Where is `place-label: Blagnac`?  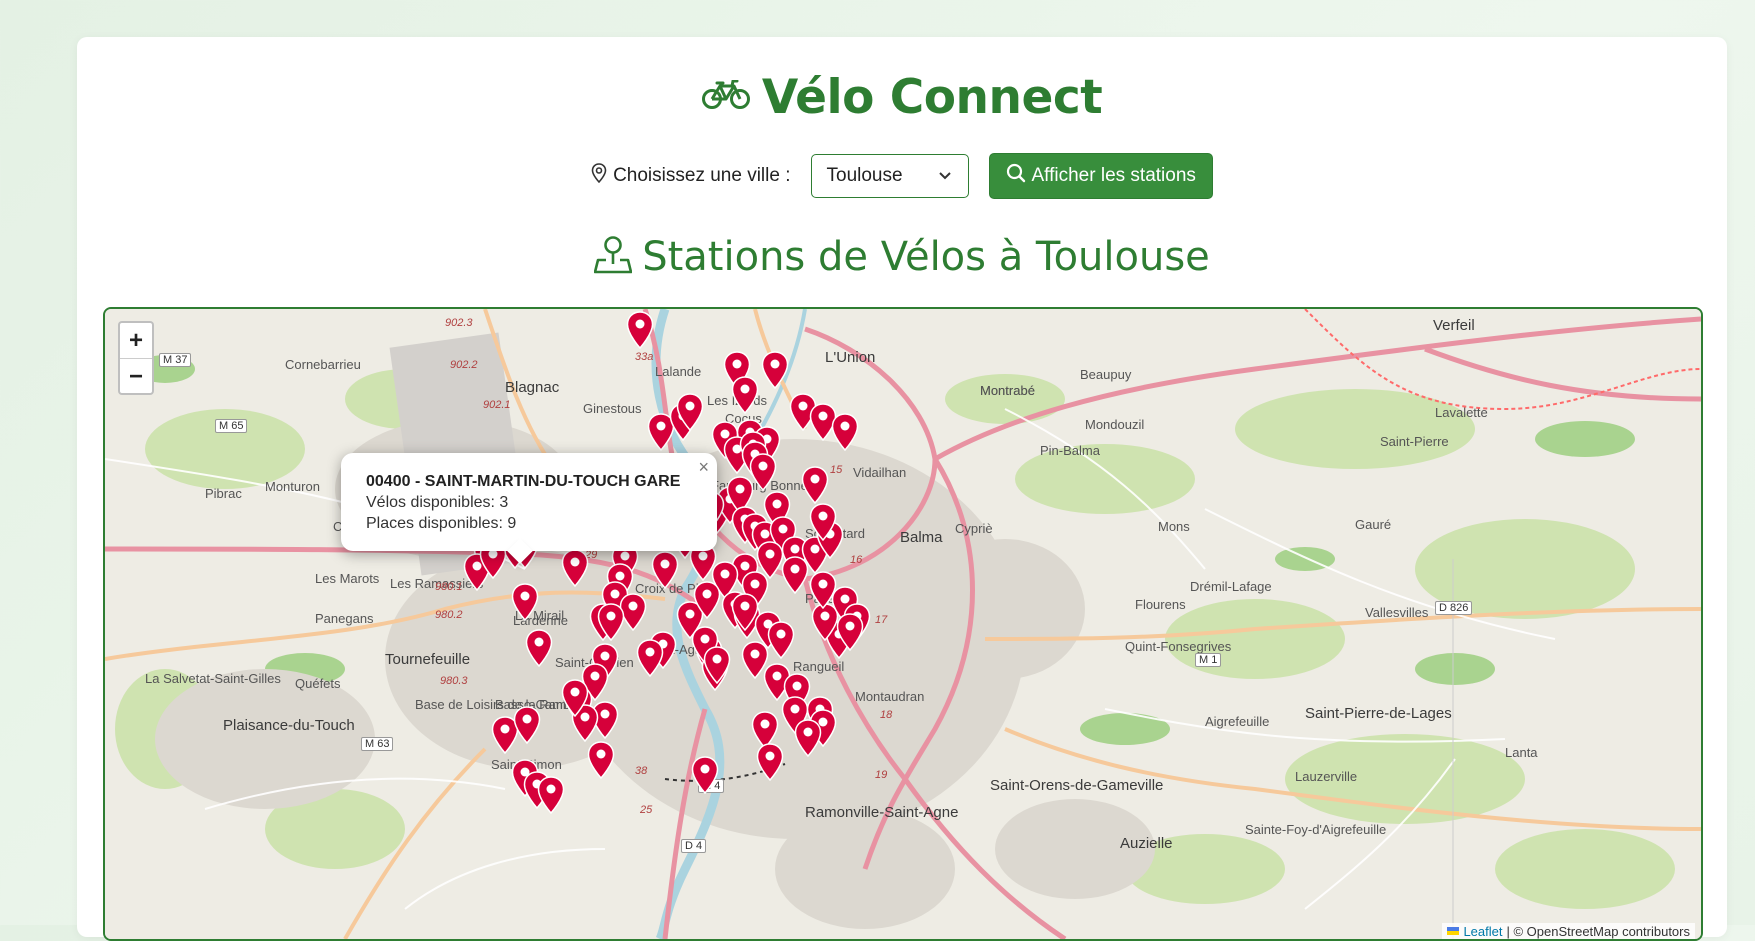
place-label: Blagnac is located at coordinates (532, 387).